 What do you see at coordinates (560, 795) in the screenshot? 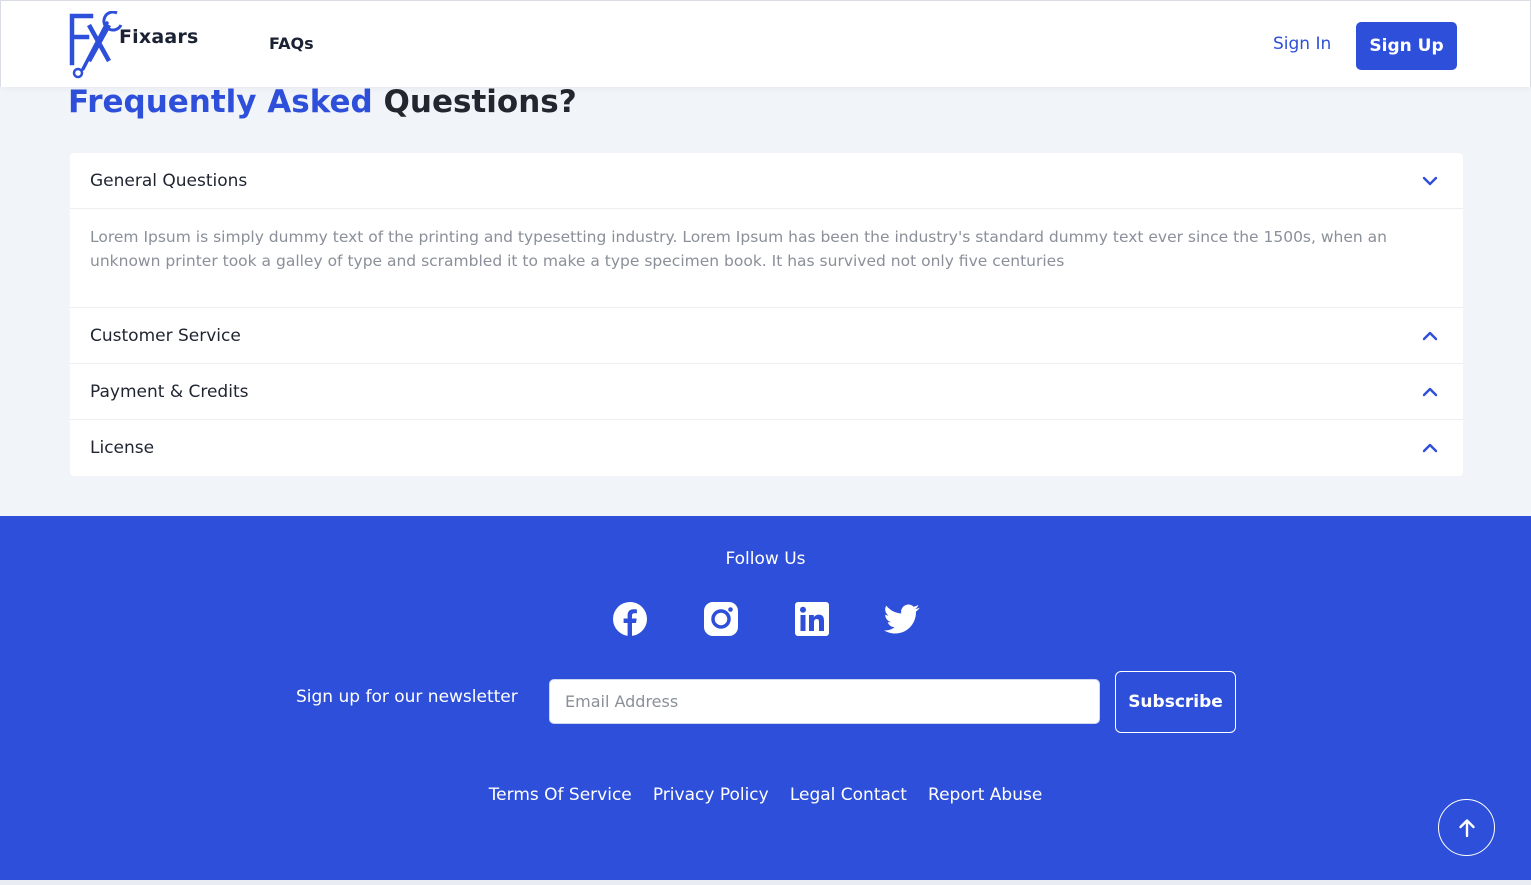
I see `terms-of-service-link: Terms Of Service` at bounding box center [560, 795].